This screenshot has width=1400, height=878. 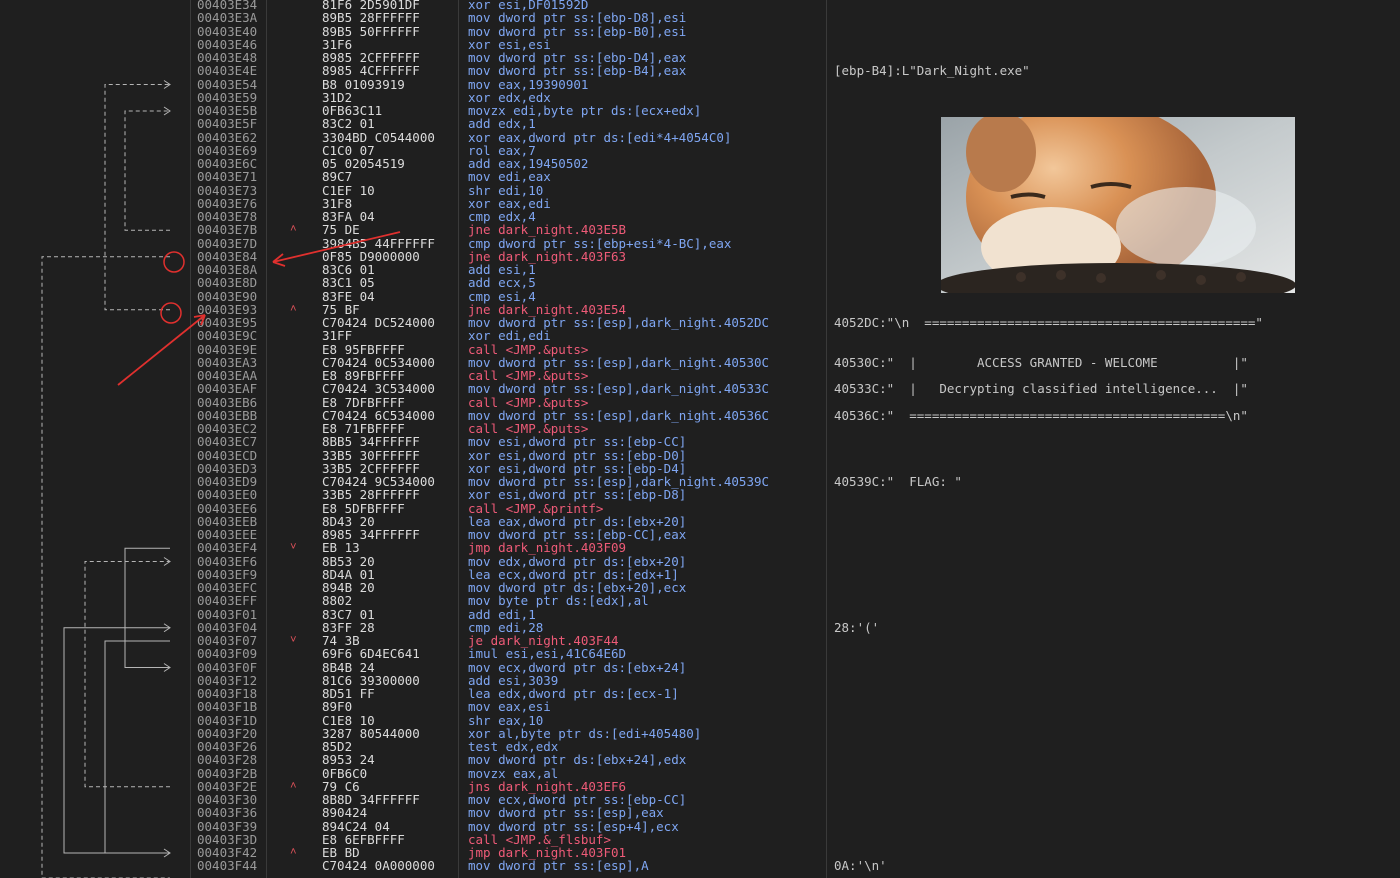 What do you see at coordinates (700, 375) in the screenshot?
I see `listing-row: 00403EAA E8 89FBFFFF call <JMP.&puts>` at bounding box center [700, 375].